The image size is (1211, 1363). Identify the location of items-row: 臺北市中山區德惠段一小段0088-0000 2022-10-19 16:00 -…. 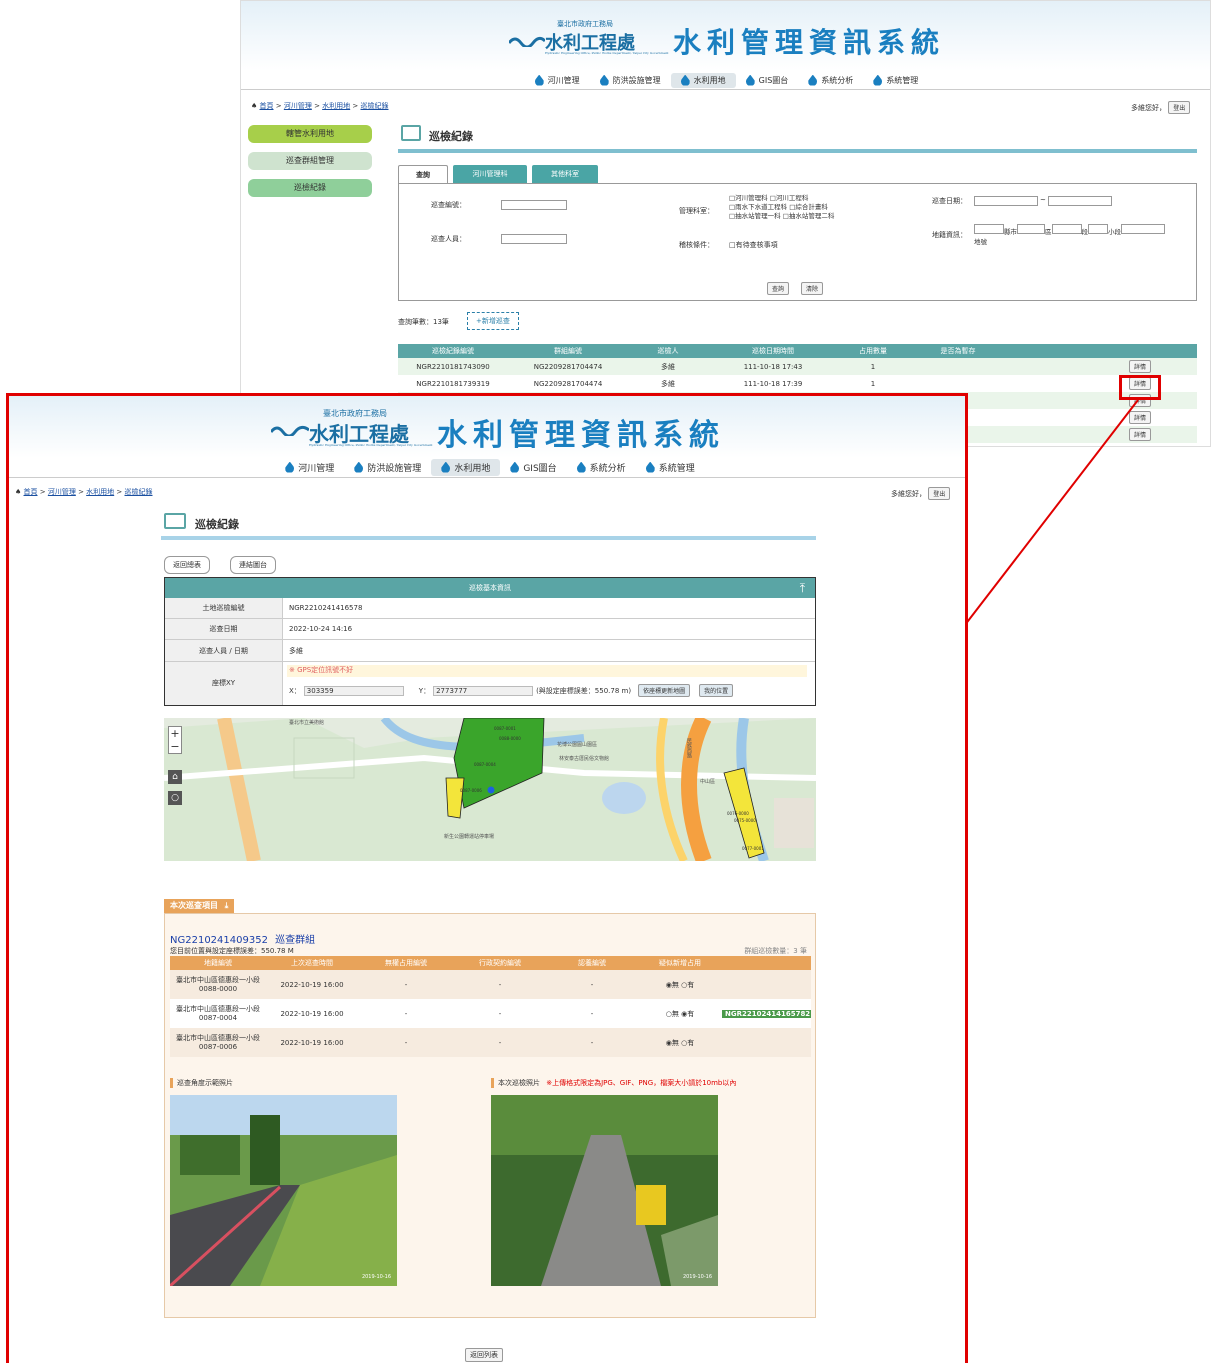
(490, 984).